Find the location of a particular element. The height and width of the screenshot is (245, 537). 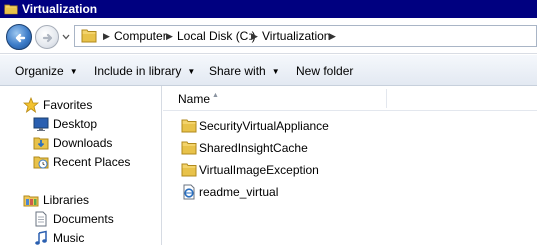

new-folder-button: New folder is located at coordinates (324, 71).